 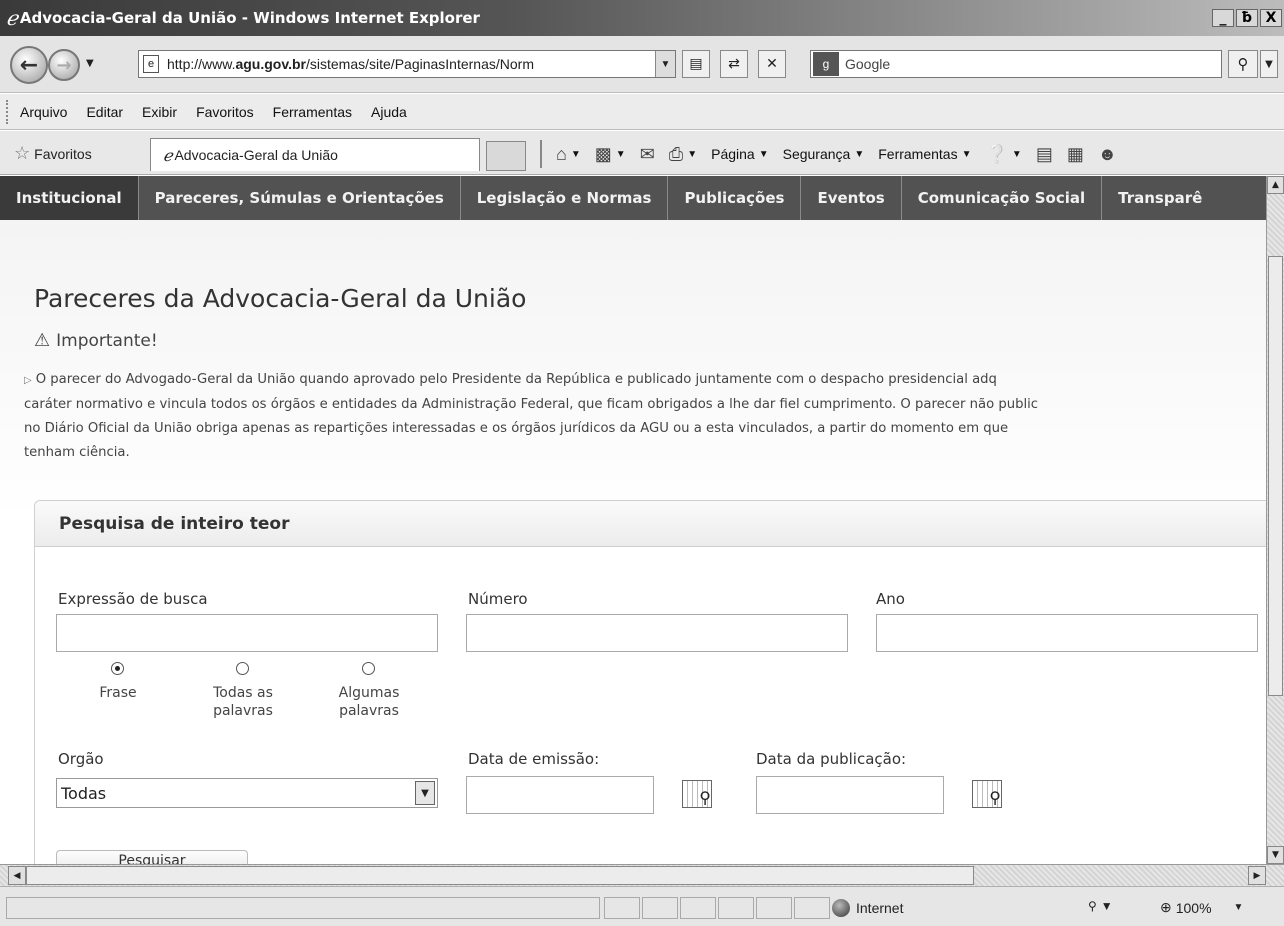 I want to click on search-options-dropdown: ▼, so click(x=1269, y=64).